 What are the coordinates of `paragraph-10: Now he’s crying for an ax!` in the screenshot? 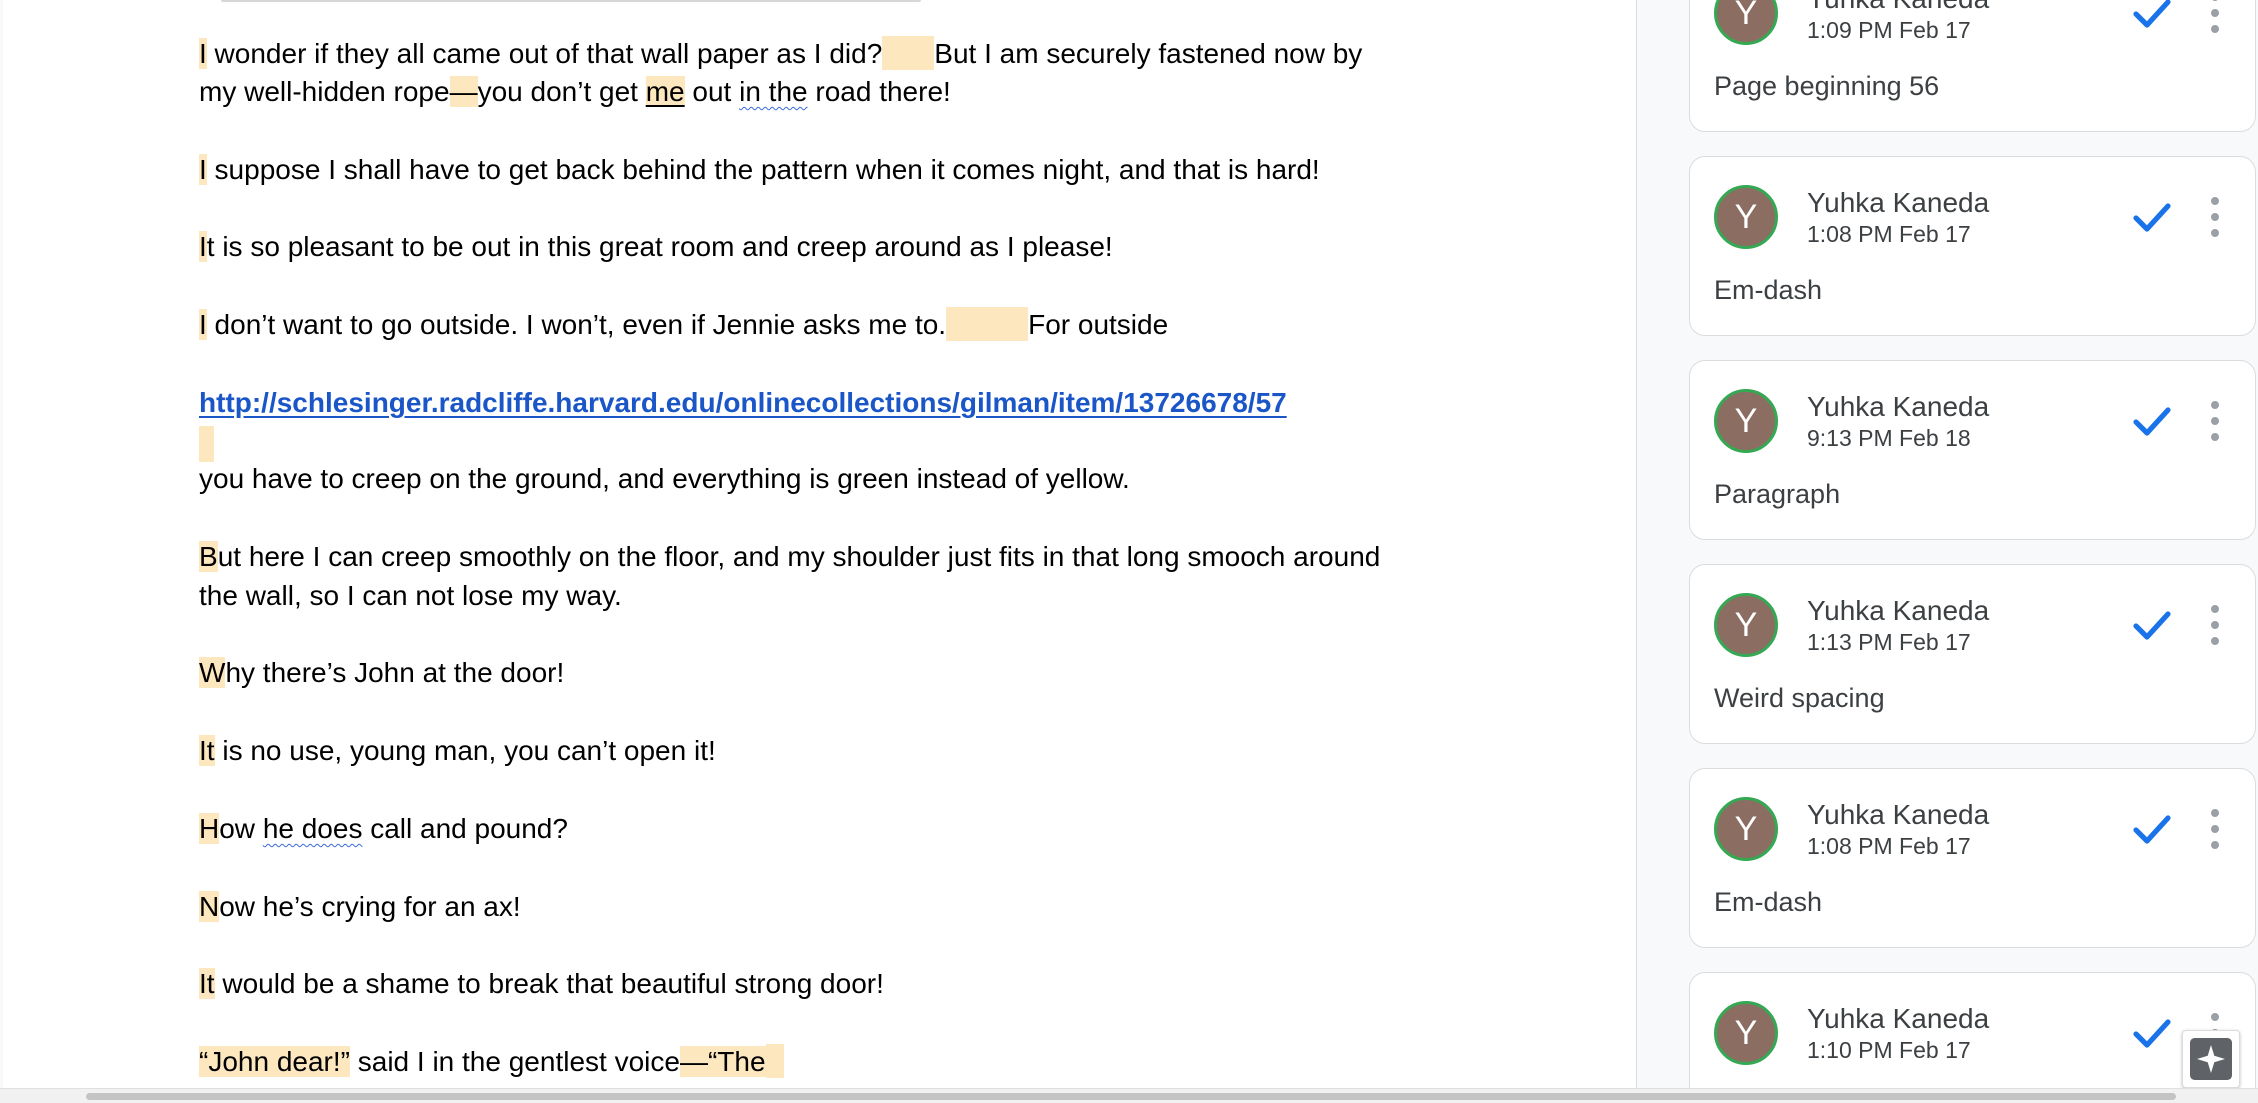 It's located at (824, 907).